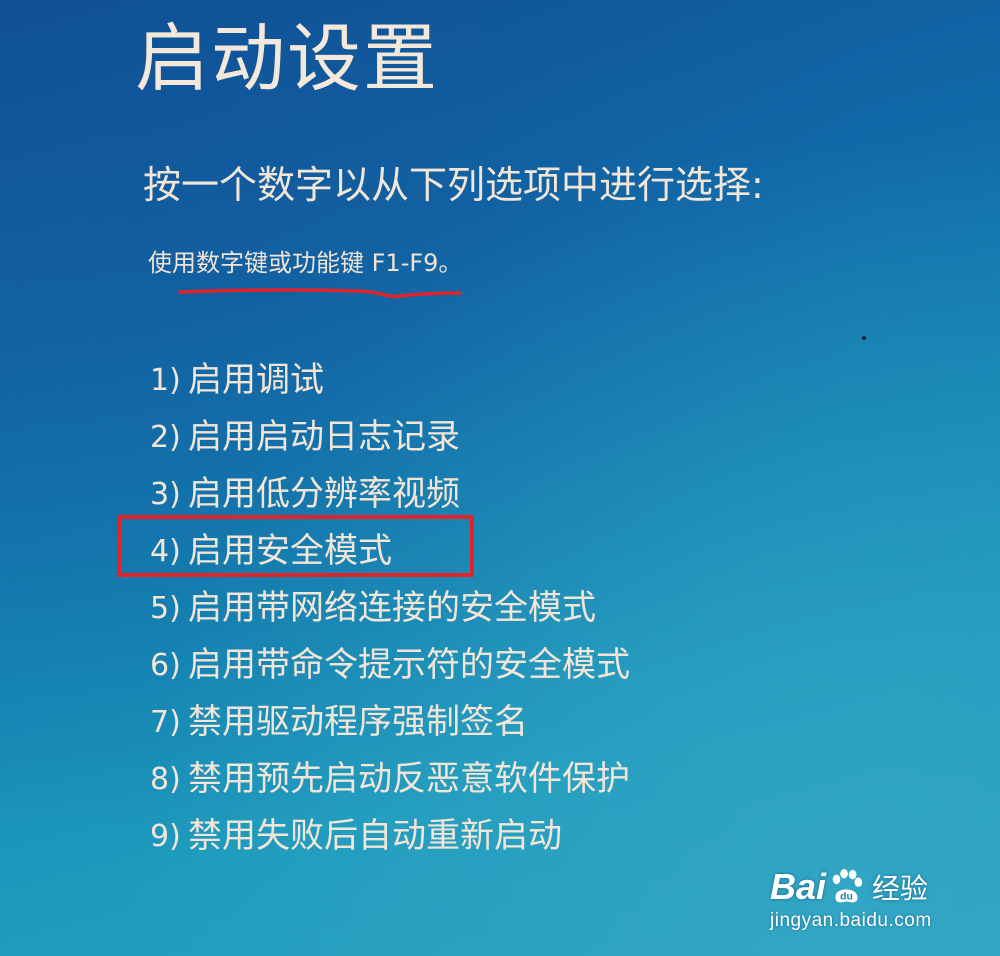  I want to click on baidu-paw-icon: du, so click(847, 885).